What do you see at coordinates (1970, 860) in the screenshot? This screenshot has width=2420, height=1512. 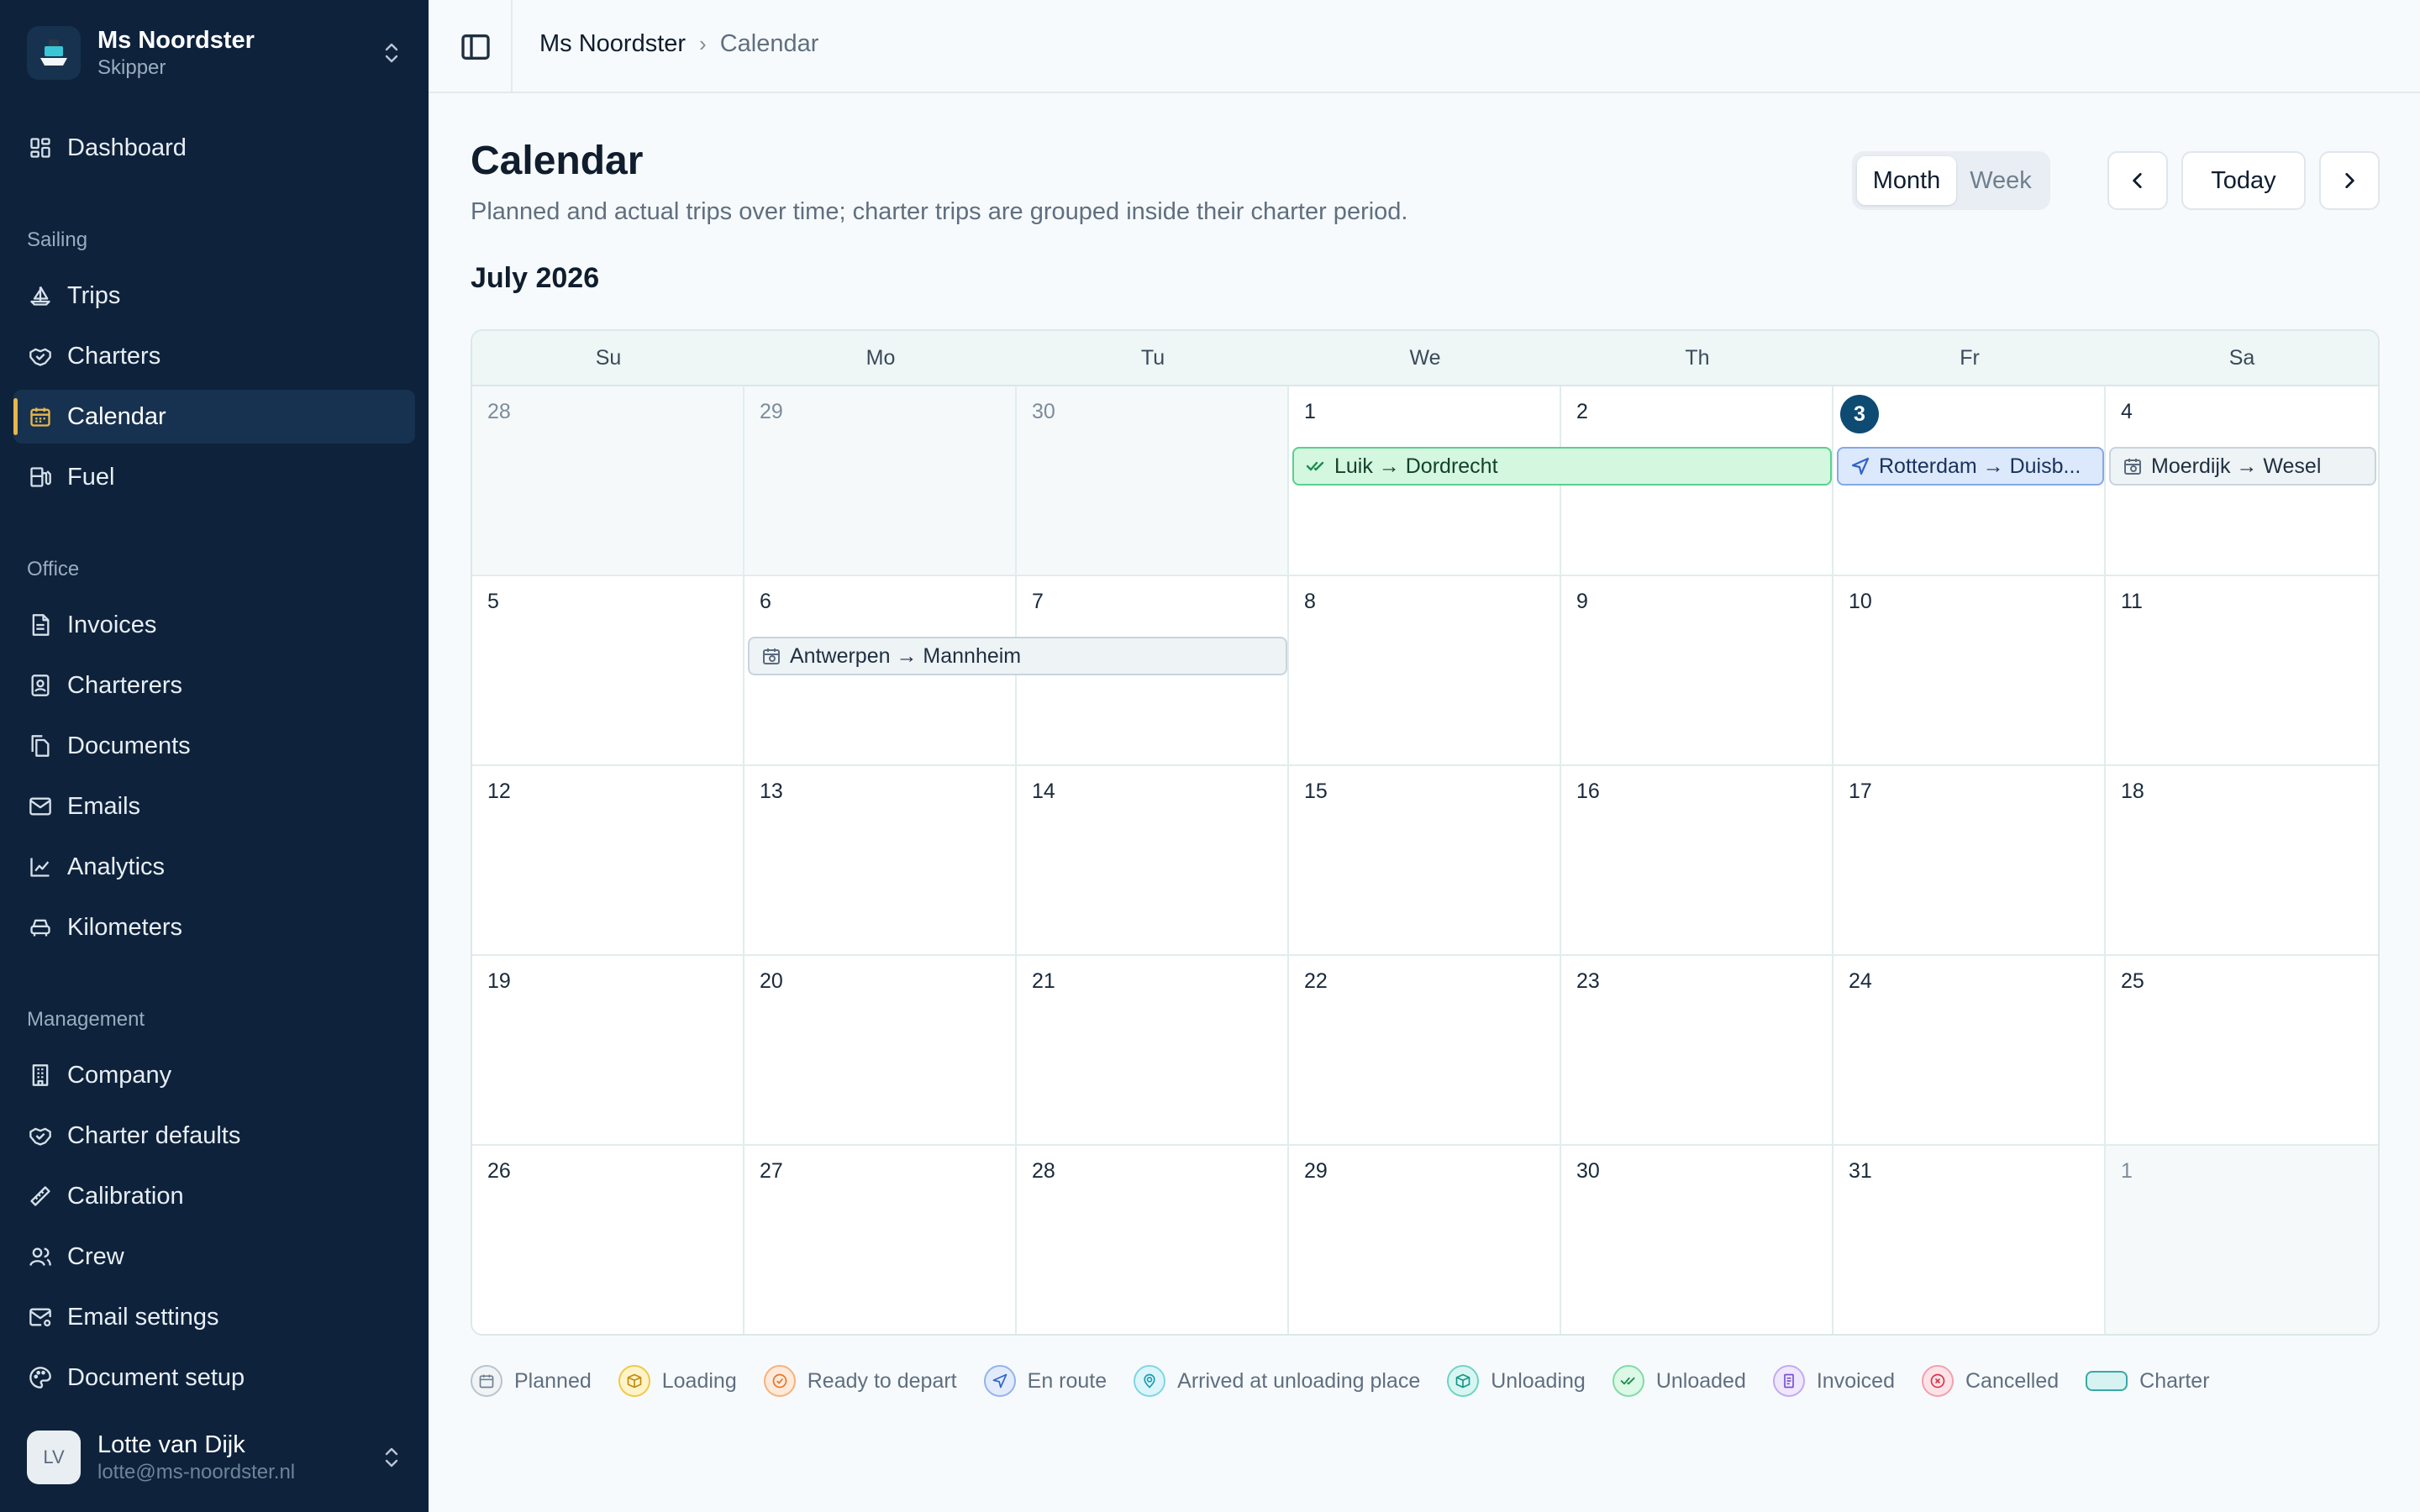 I see `day-cell: 17` at bounding box center [1970, 860].